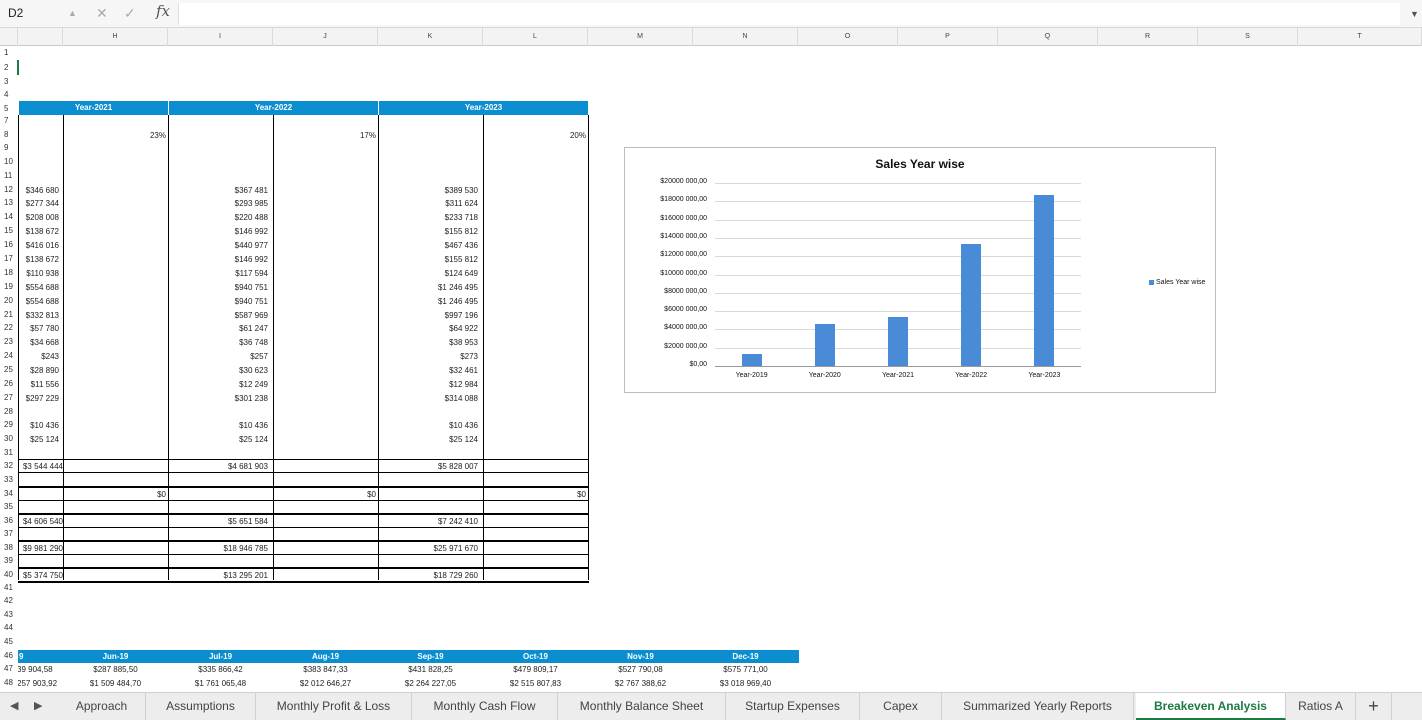 This screenshot has width=1422, height=720. I want to click on year-2022-value: $940 751, so click(218, 301).